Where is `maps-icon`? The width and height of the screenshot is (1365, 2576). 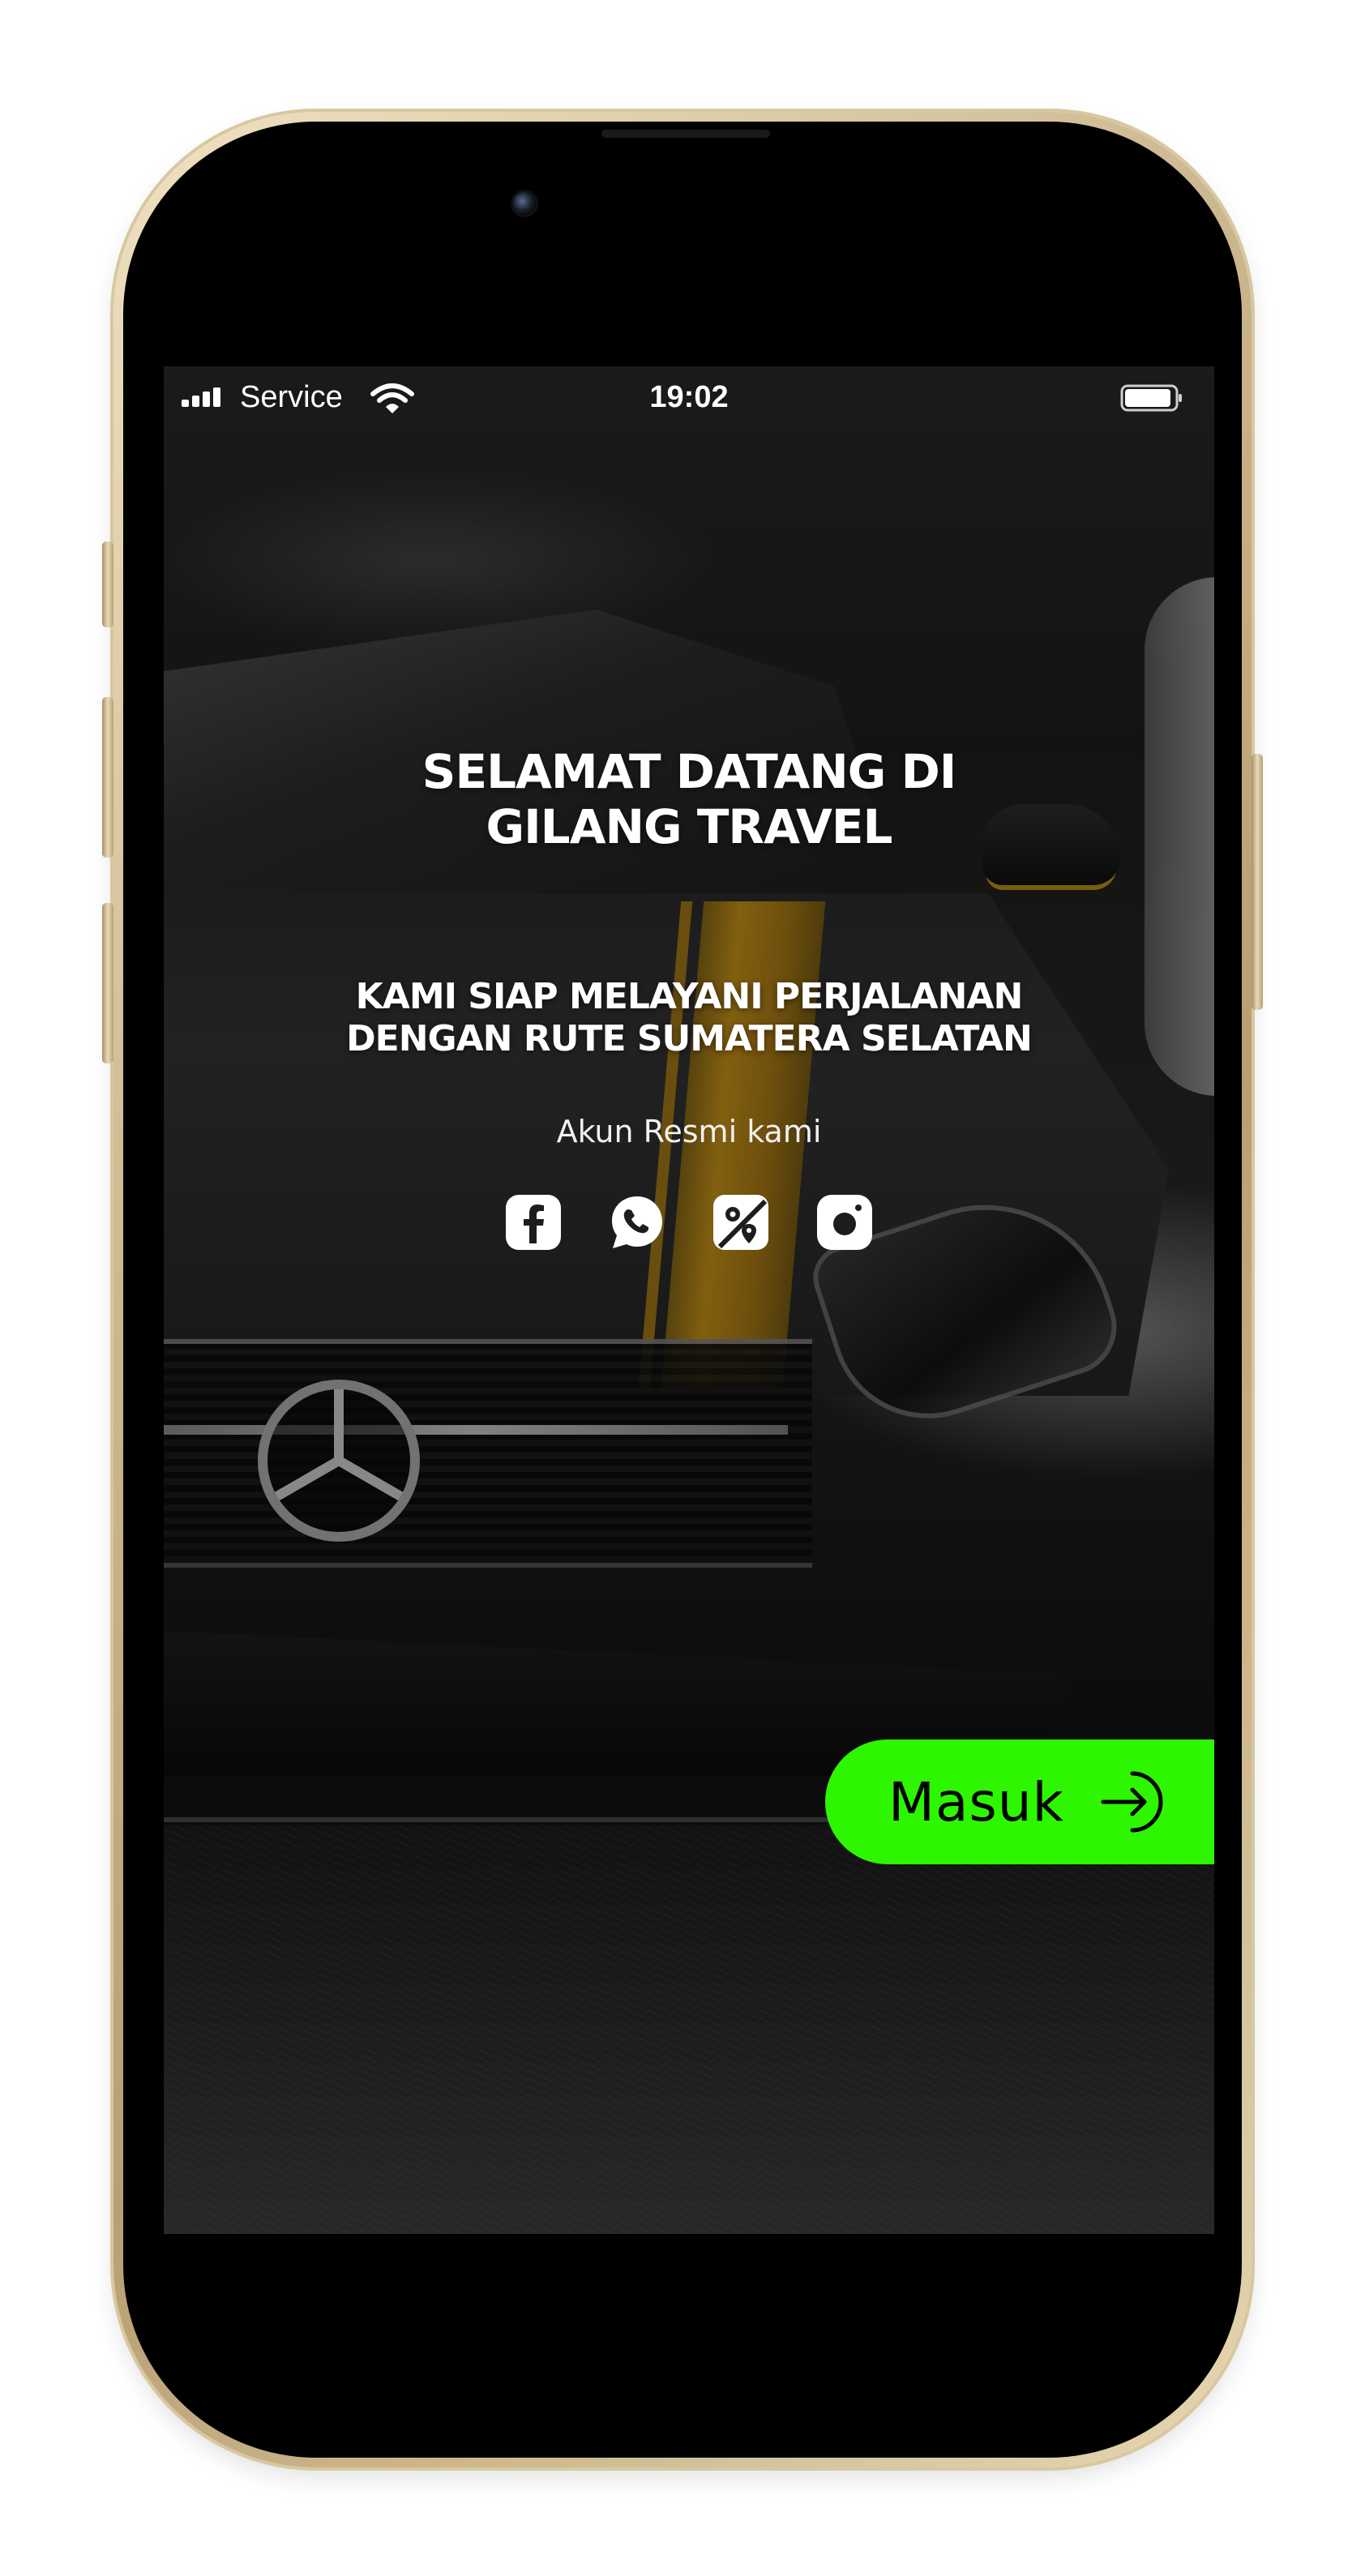
maps-icon is located at coordinates (741, 1222).